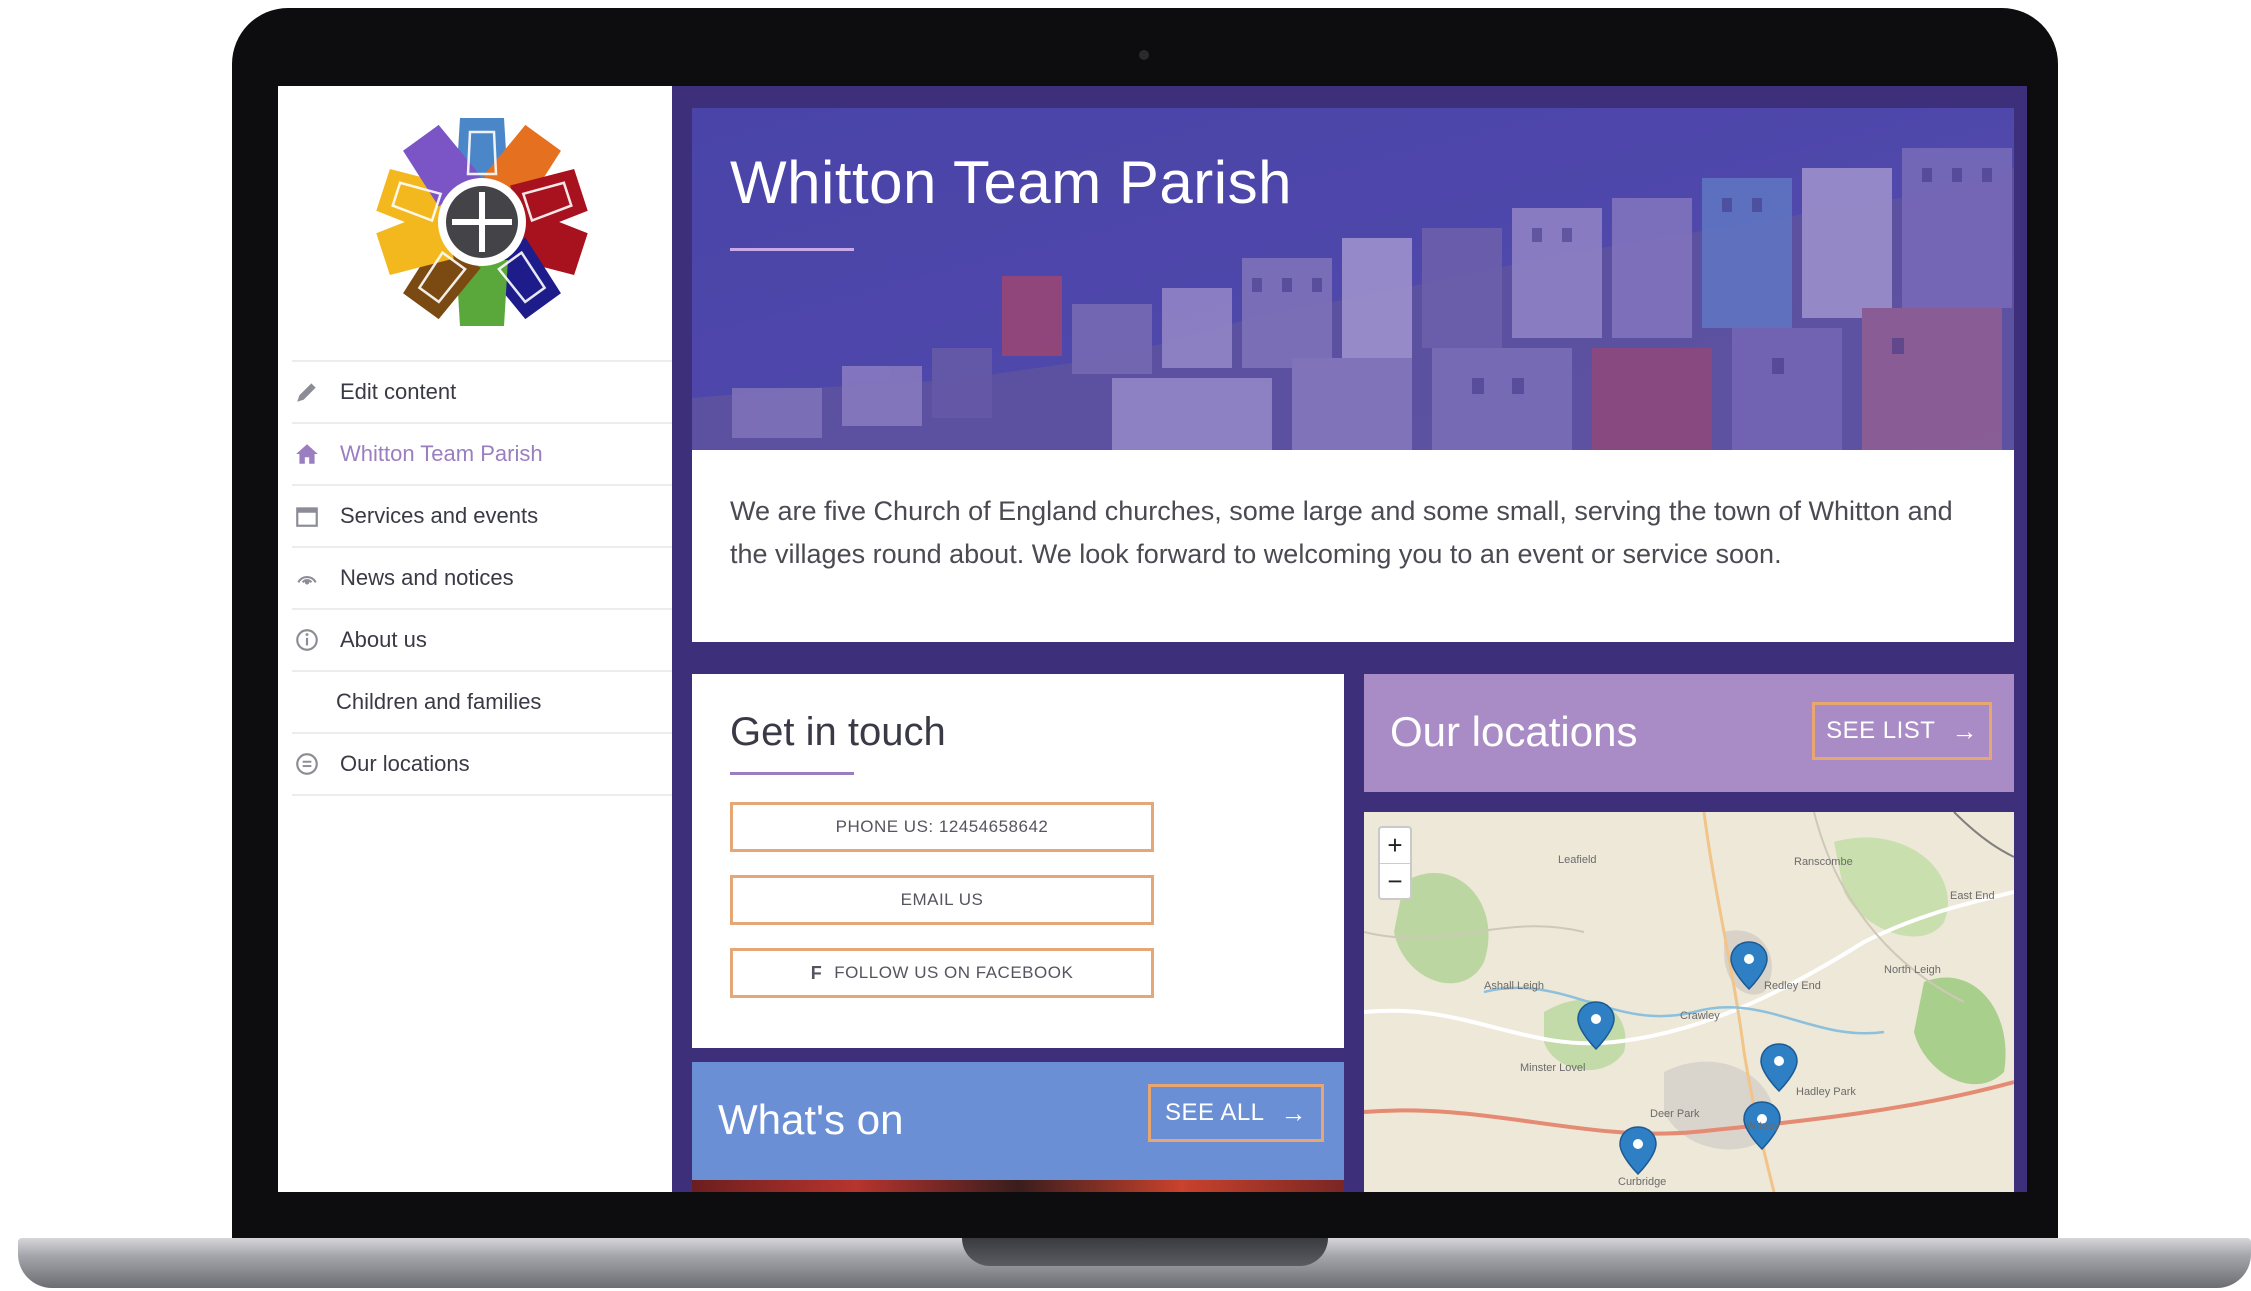 The height and width of the screenshot is (1291, 2251). What do you see at coordinates (1912, 970) in the screenshot?
I see `map-place-label: North Leigh` at bounding box center [1912, 970].